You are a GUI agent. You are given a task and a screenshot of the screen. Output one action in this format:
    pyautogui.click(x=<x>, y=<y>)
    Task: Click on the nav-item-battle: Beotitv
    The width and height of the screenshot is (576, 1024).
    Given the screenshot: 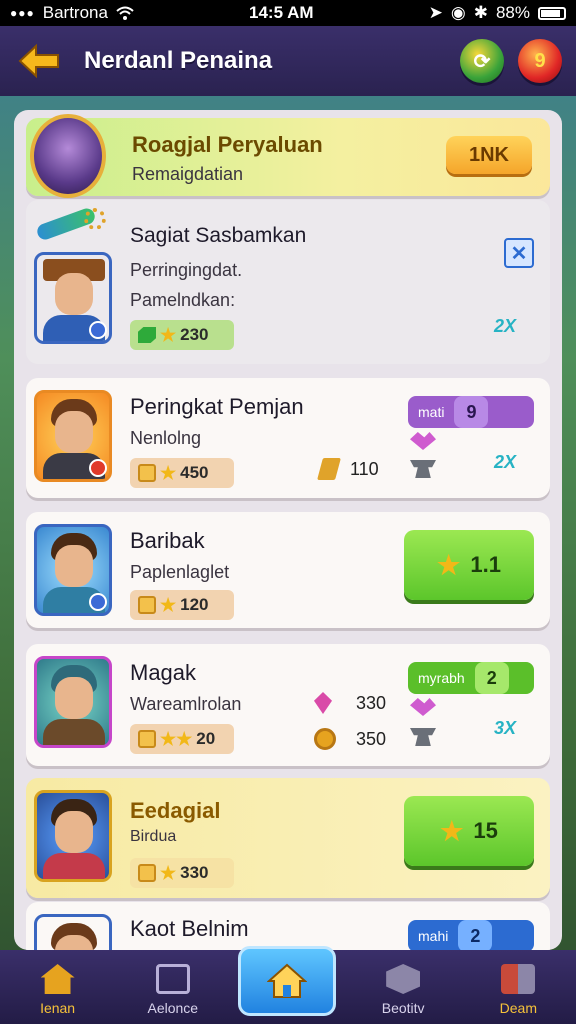 What is the action you would take?
    pyautogui.click(x=403, y=990)
    